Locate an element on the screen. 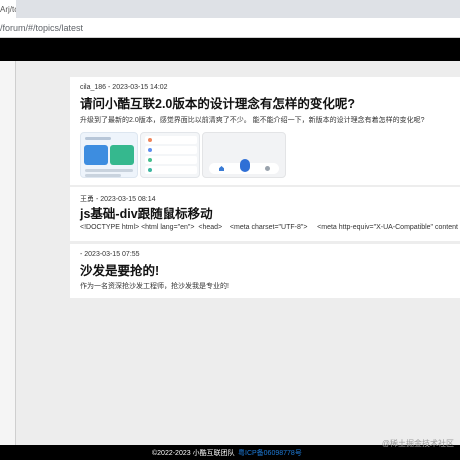 This screenshot has height=460, width=460. user-icon is located at coordinates (267, 168).